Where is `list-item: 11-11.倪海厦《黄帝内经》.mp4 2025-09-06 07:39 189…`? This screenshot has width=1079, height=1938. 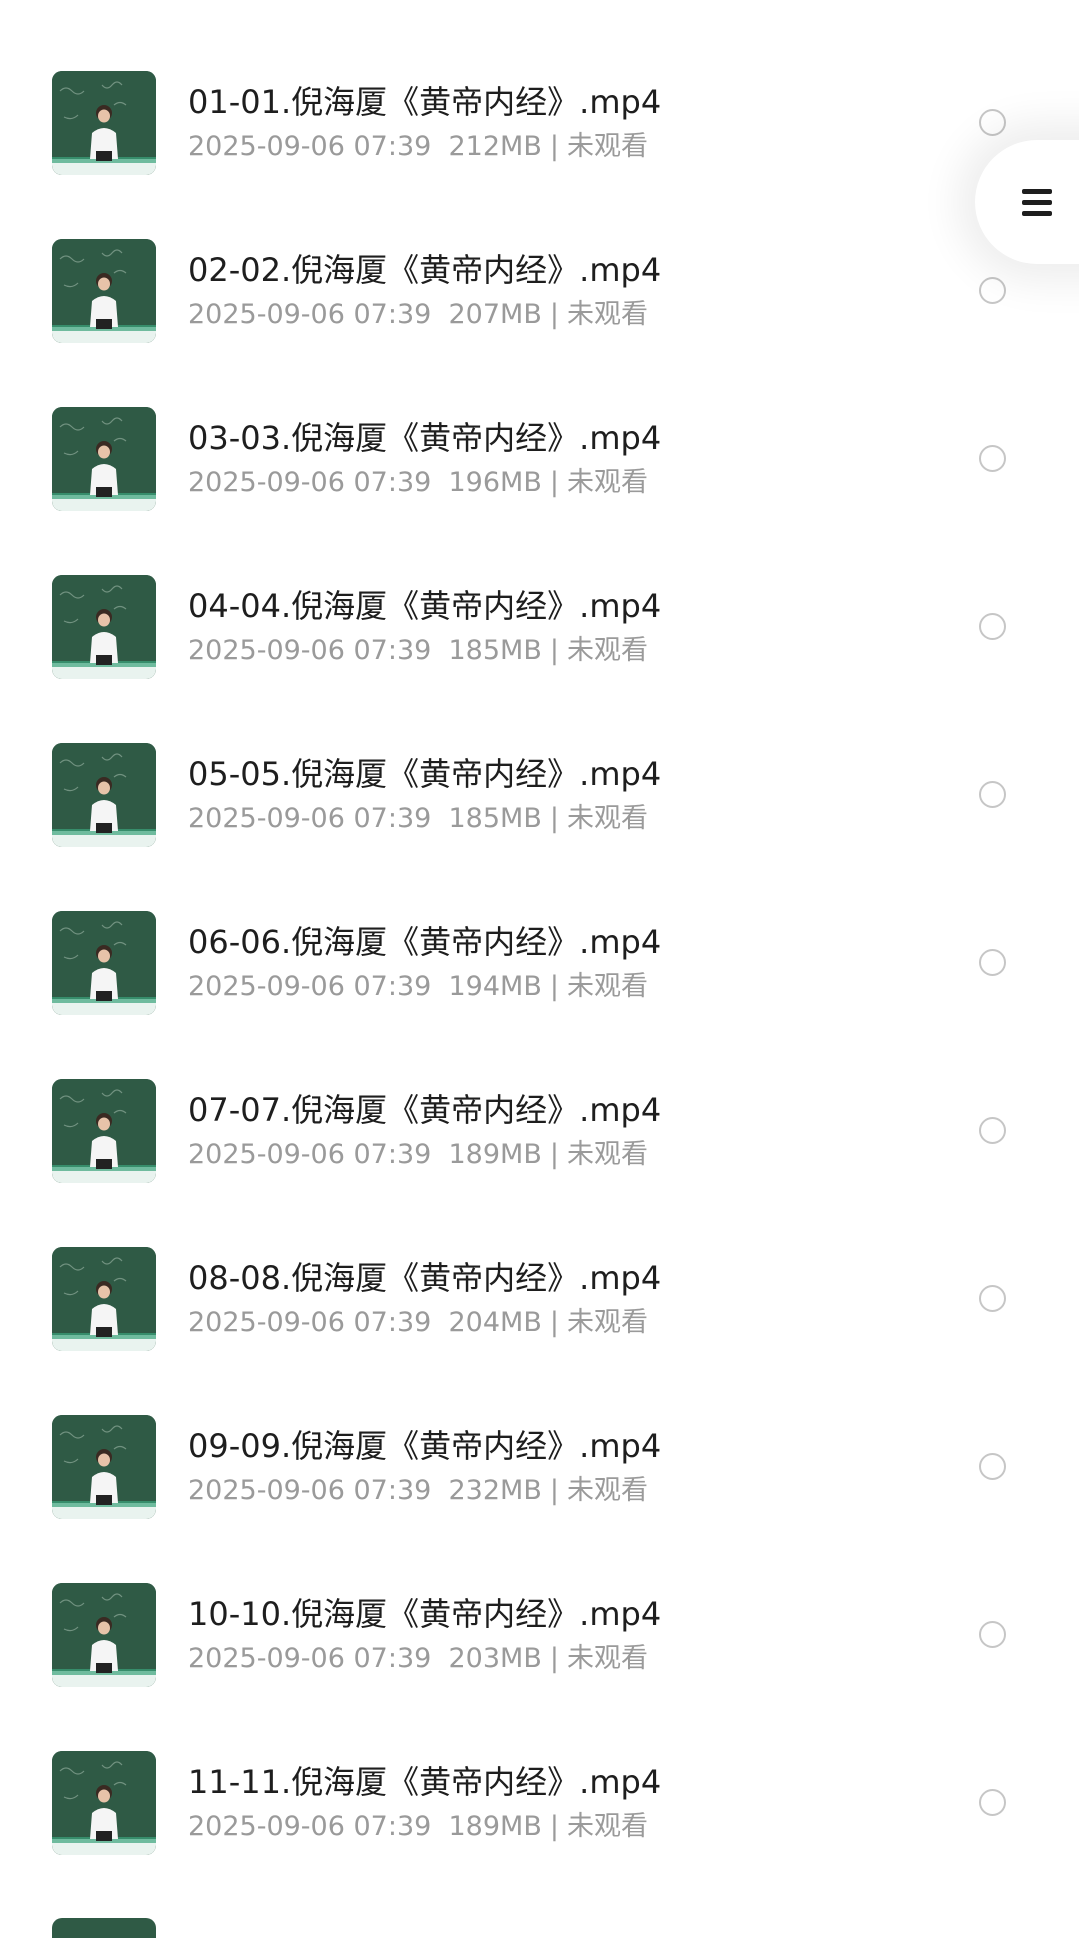 list-item: 11-11.倪海厦《黄帝内经》.mp4 2025-09-06 07:39 189… is located at coordinates (539, 1800).